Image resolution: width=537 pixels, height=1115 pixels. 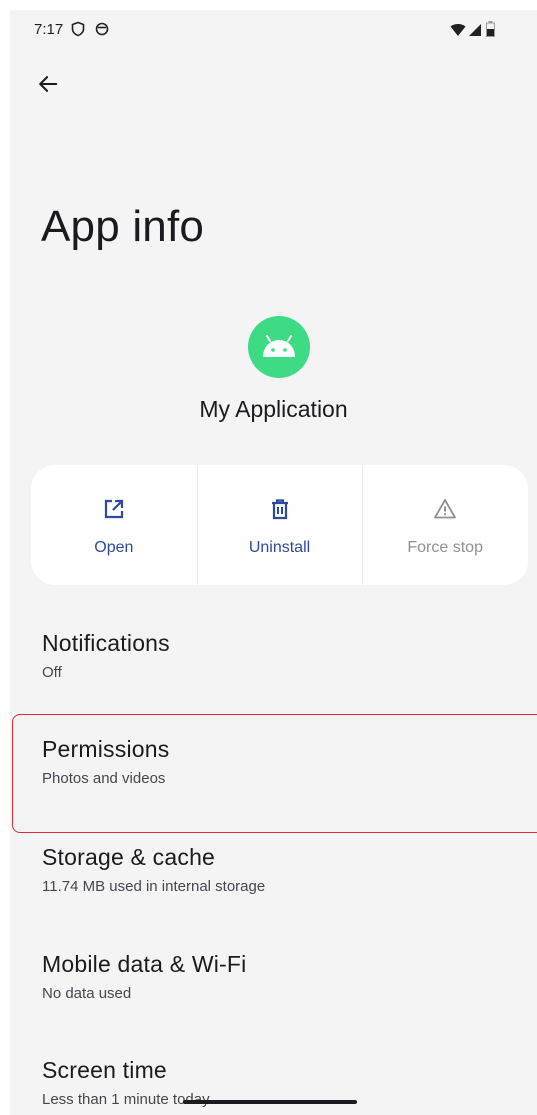 I want to click on warning-icon, so click(x=445, y=509).